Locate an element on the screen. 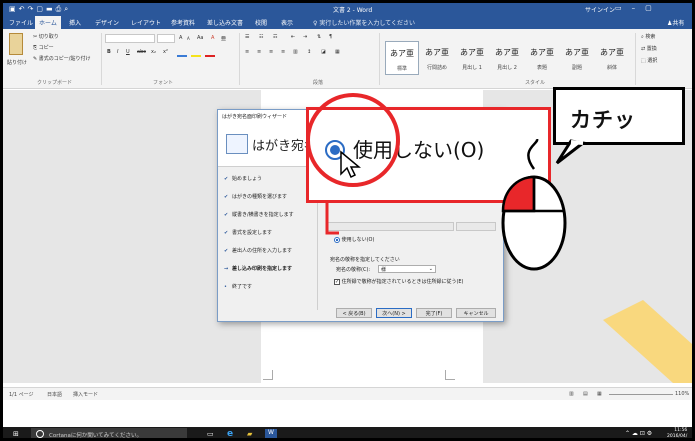 Image resolution: width=695 pixels, height=441 pixels. phonetic-button: 亜 is located at coordinates (223, 38).